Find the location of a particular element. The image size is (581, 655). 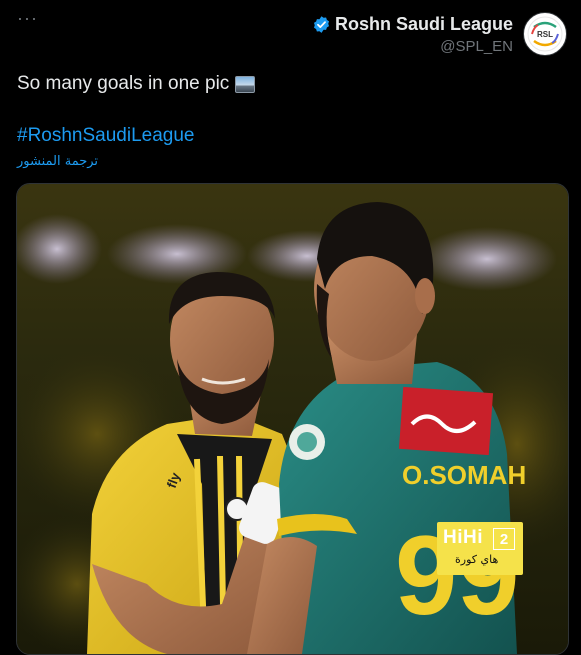

more-options-button: ··· is located at coordinates (27, 18).